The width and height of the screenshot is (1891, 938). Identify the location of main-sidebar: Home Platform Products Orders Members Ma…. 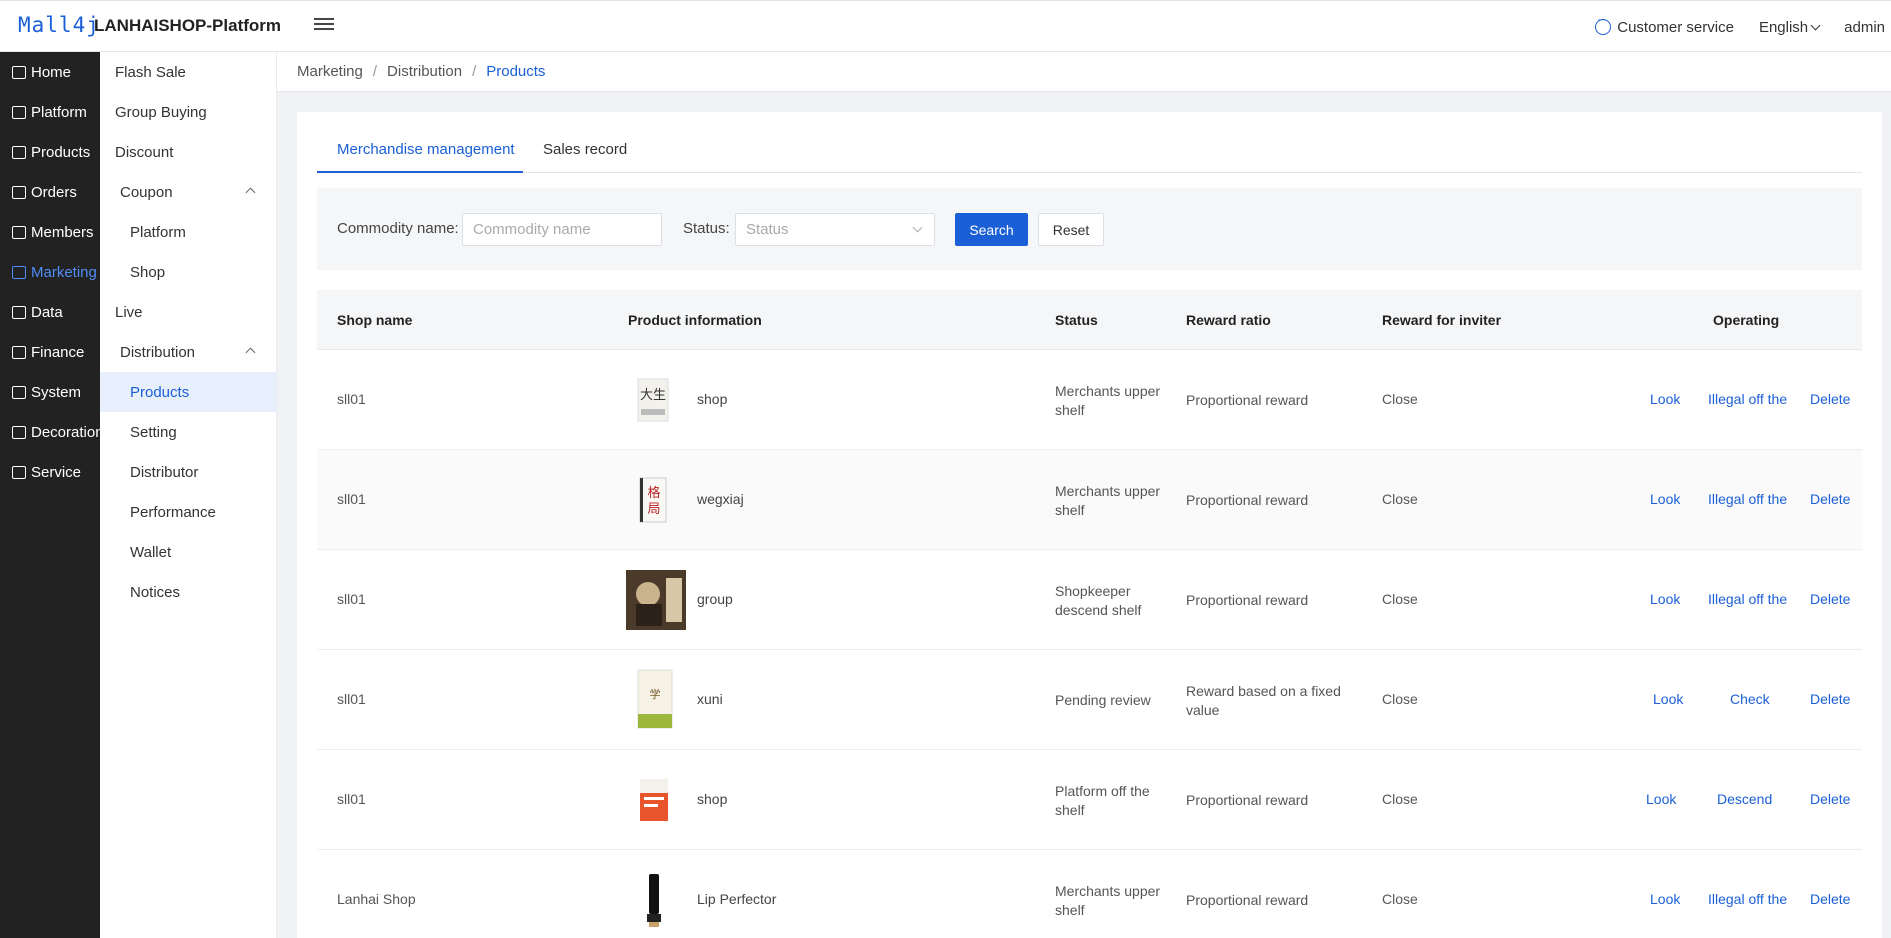
(52, 495).